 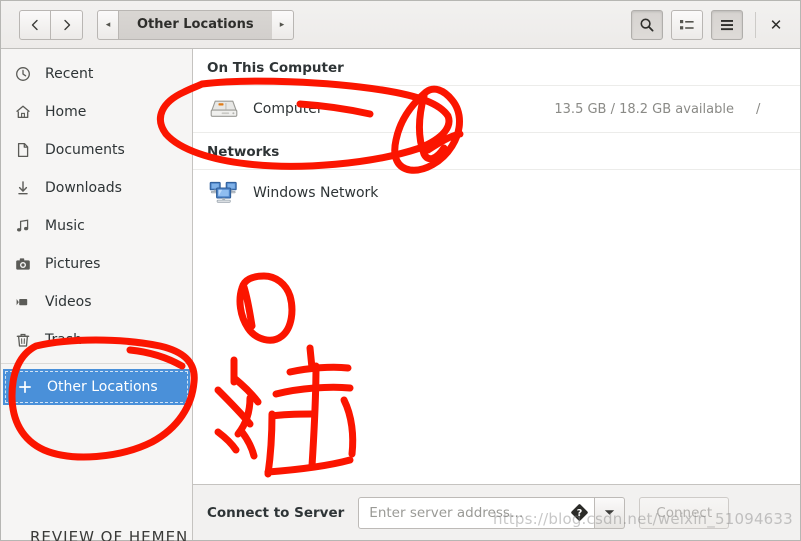 What do you see at coordinates (496, 151) in the screenshot?
I see `group-heading-networks: Networks` at bounding box center [496, 151].